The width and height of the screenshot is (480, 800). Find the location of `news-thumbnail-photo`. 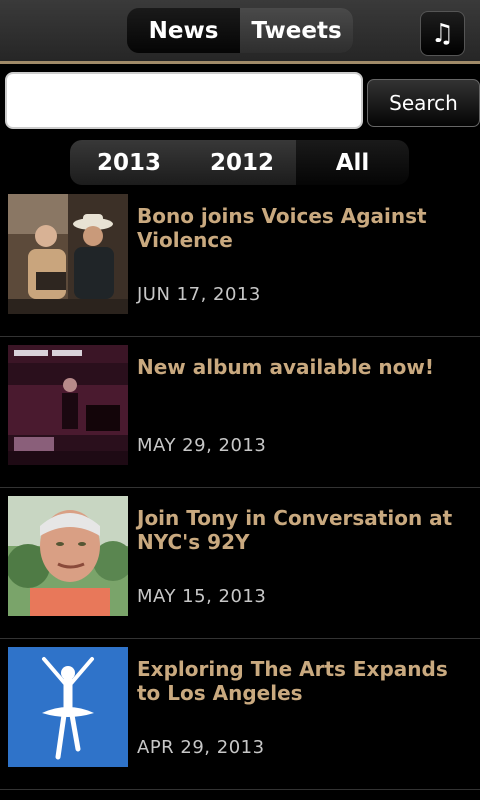

news-thumbnail-photo is located at coordinates (68, 254).